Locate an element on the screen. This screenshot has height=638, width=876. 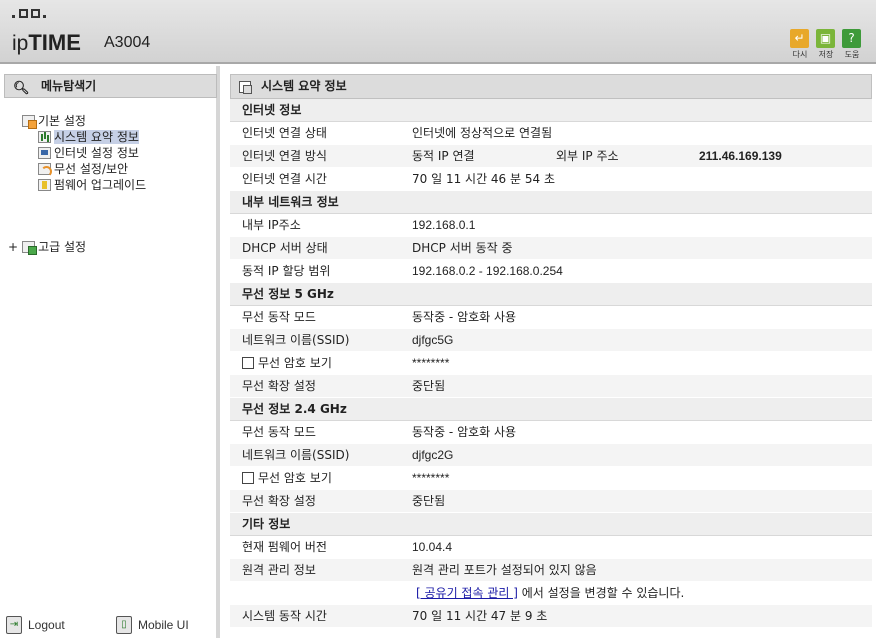
expand-plus-icon: + is located at coordinates (13, 247).